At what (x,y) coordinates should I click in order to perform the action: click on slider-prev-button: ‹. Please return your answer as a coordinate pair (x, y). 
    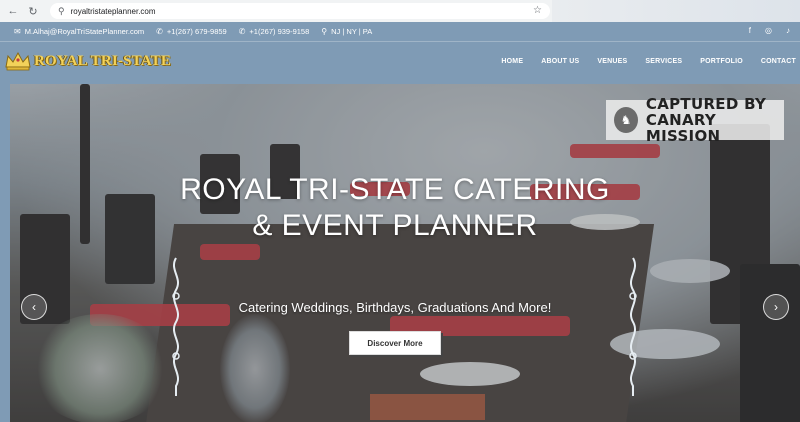
    Looking at the image, I should click on (34, 307).